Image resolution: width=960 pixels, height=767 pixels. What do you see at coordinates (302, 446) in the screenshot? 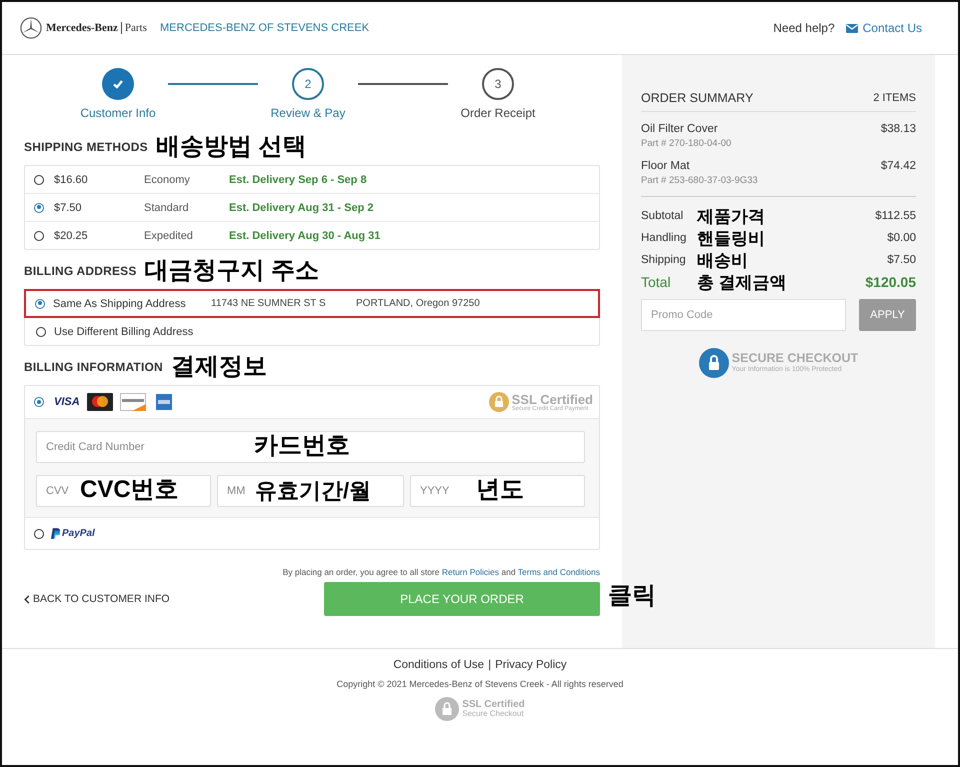
I see `annotation-text: 카드번호` at bounding box center [302, 446].